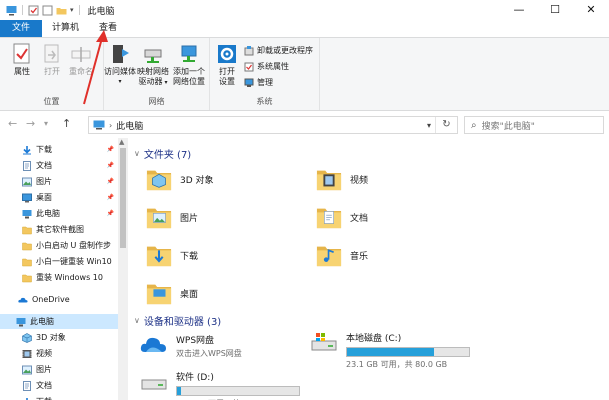  I want to click on add-location-label-1: 添加一个, so click(189, 71).